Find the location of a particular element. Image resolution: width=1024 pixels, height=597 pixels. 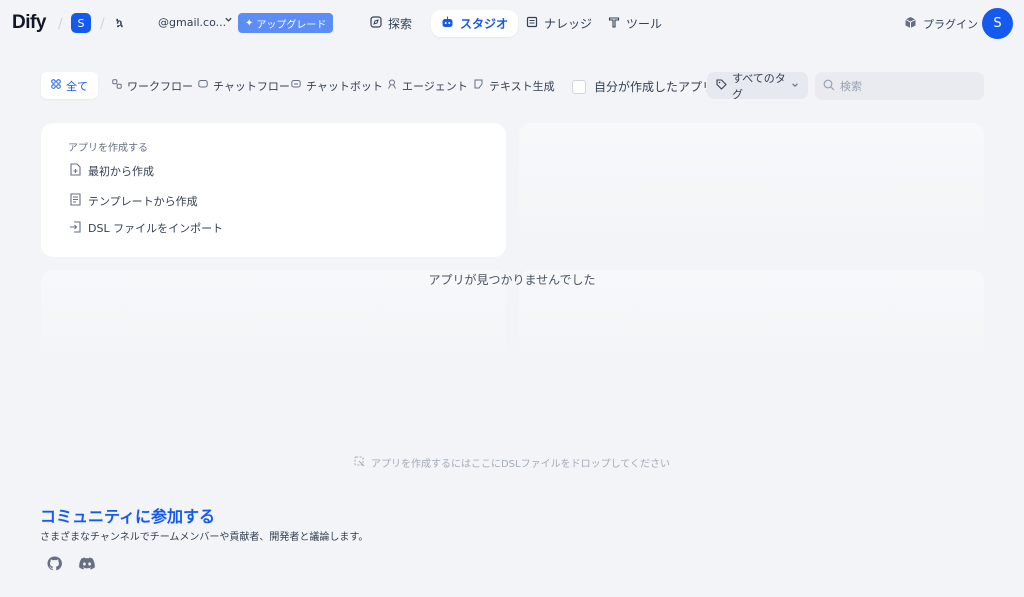

chat-bubble-icon is located at coordinates (203, 85).